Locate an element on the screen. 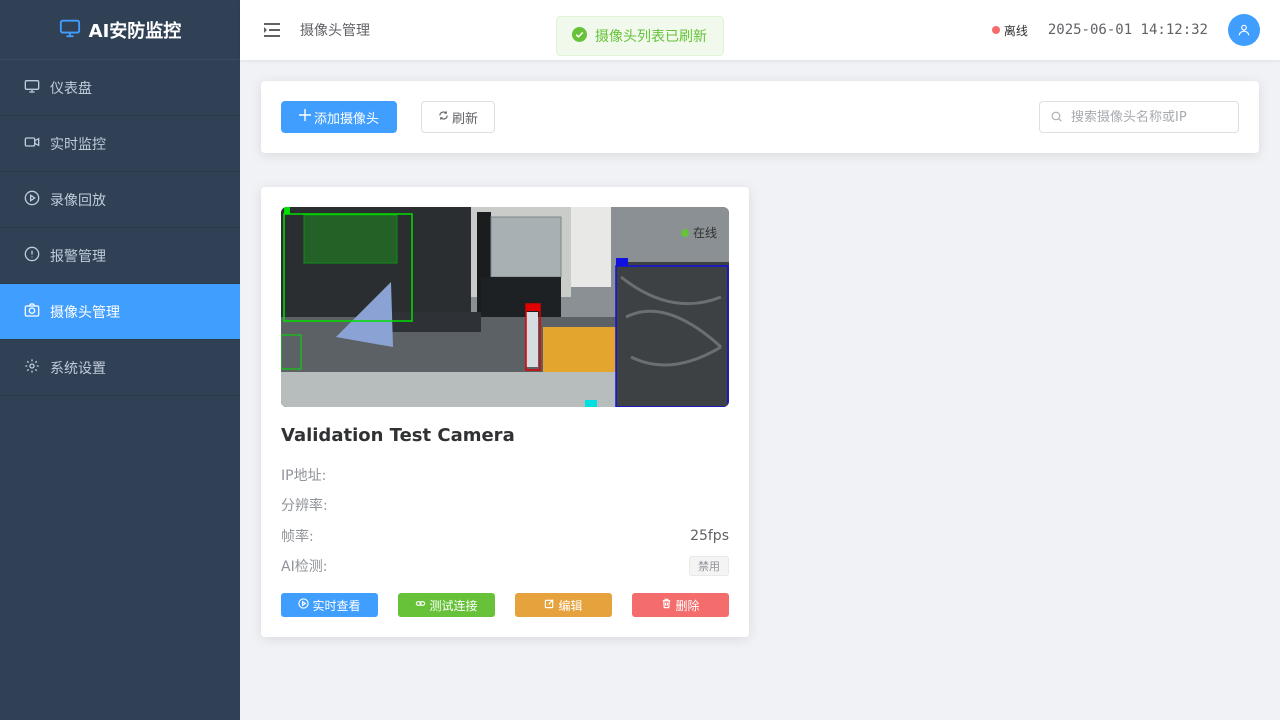 This screenshot has width=1280, height=720. delete-button: 删除 is located at coordinates (680, 605).